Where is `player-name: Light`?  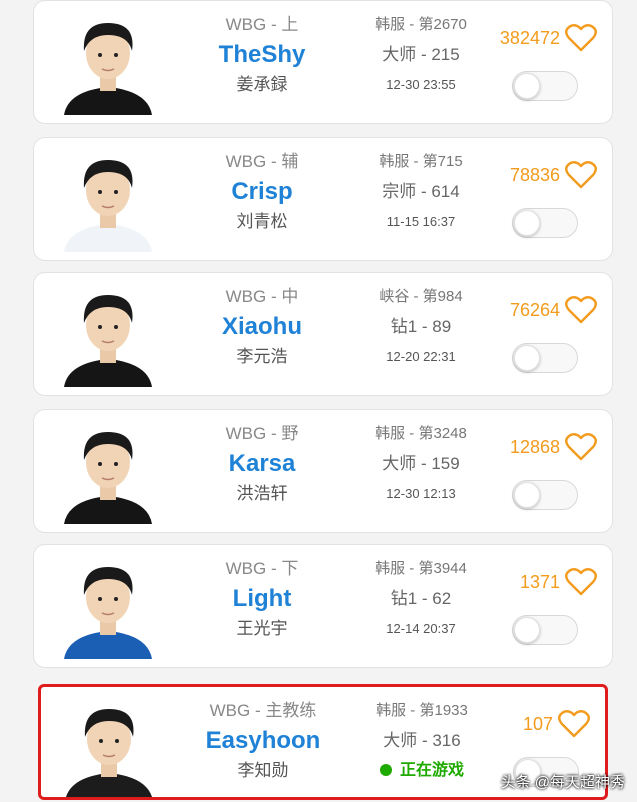 player-name: Light is located at coordinates (262, 599).